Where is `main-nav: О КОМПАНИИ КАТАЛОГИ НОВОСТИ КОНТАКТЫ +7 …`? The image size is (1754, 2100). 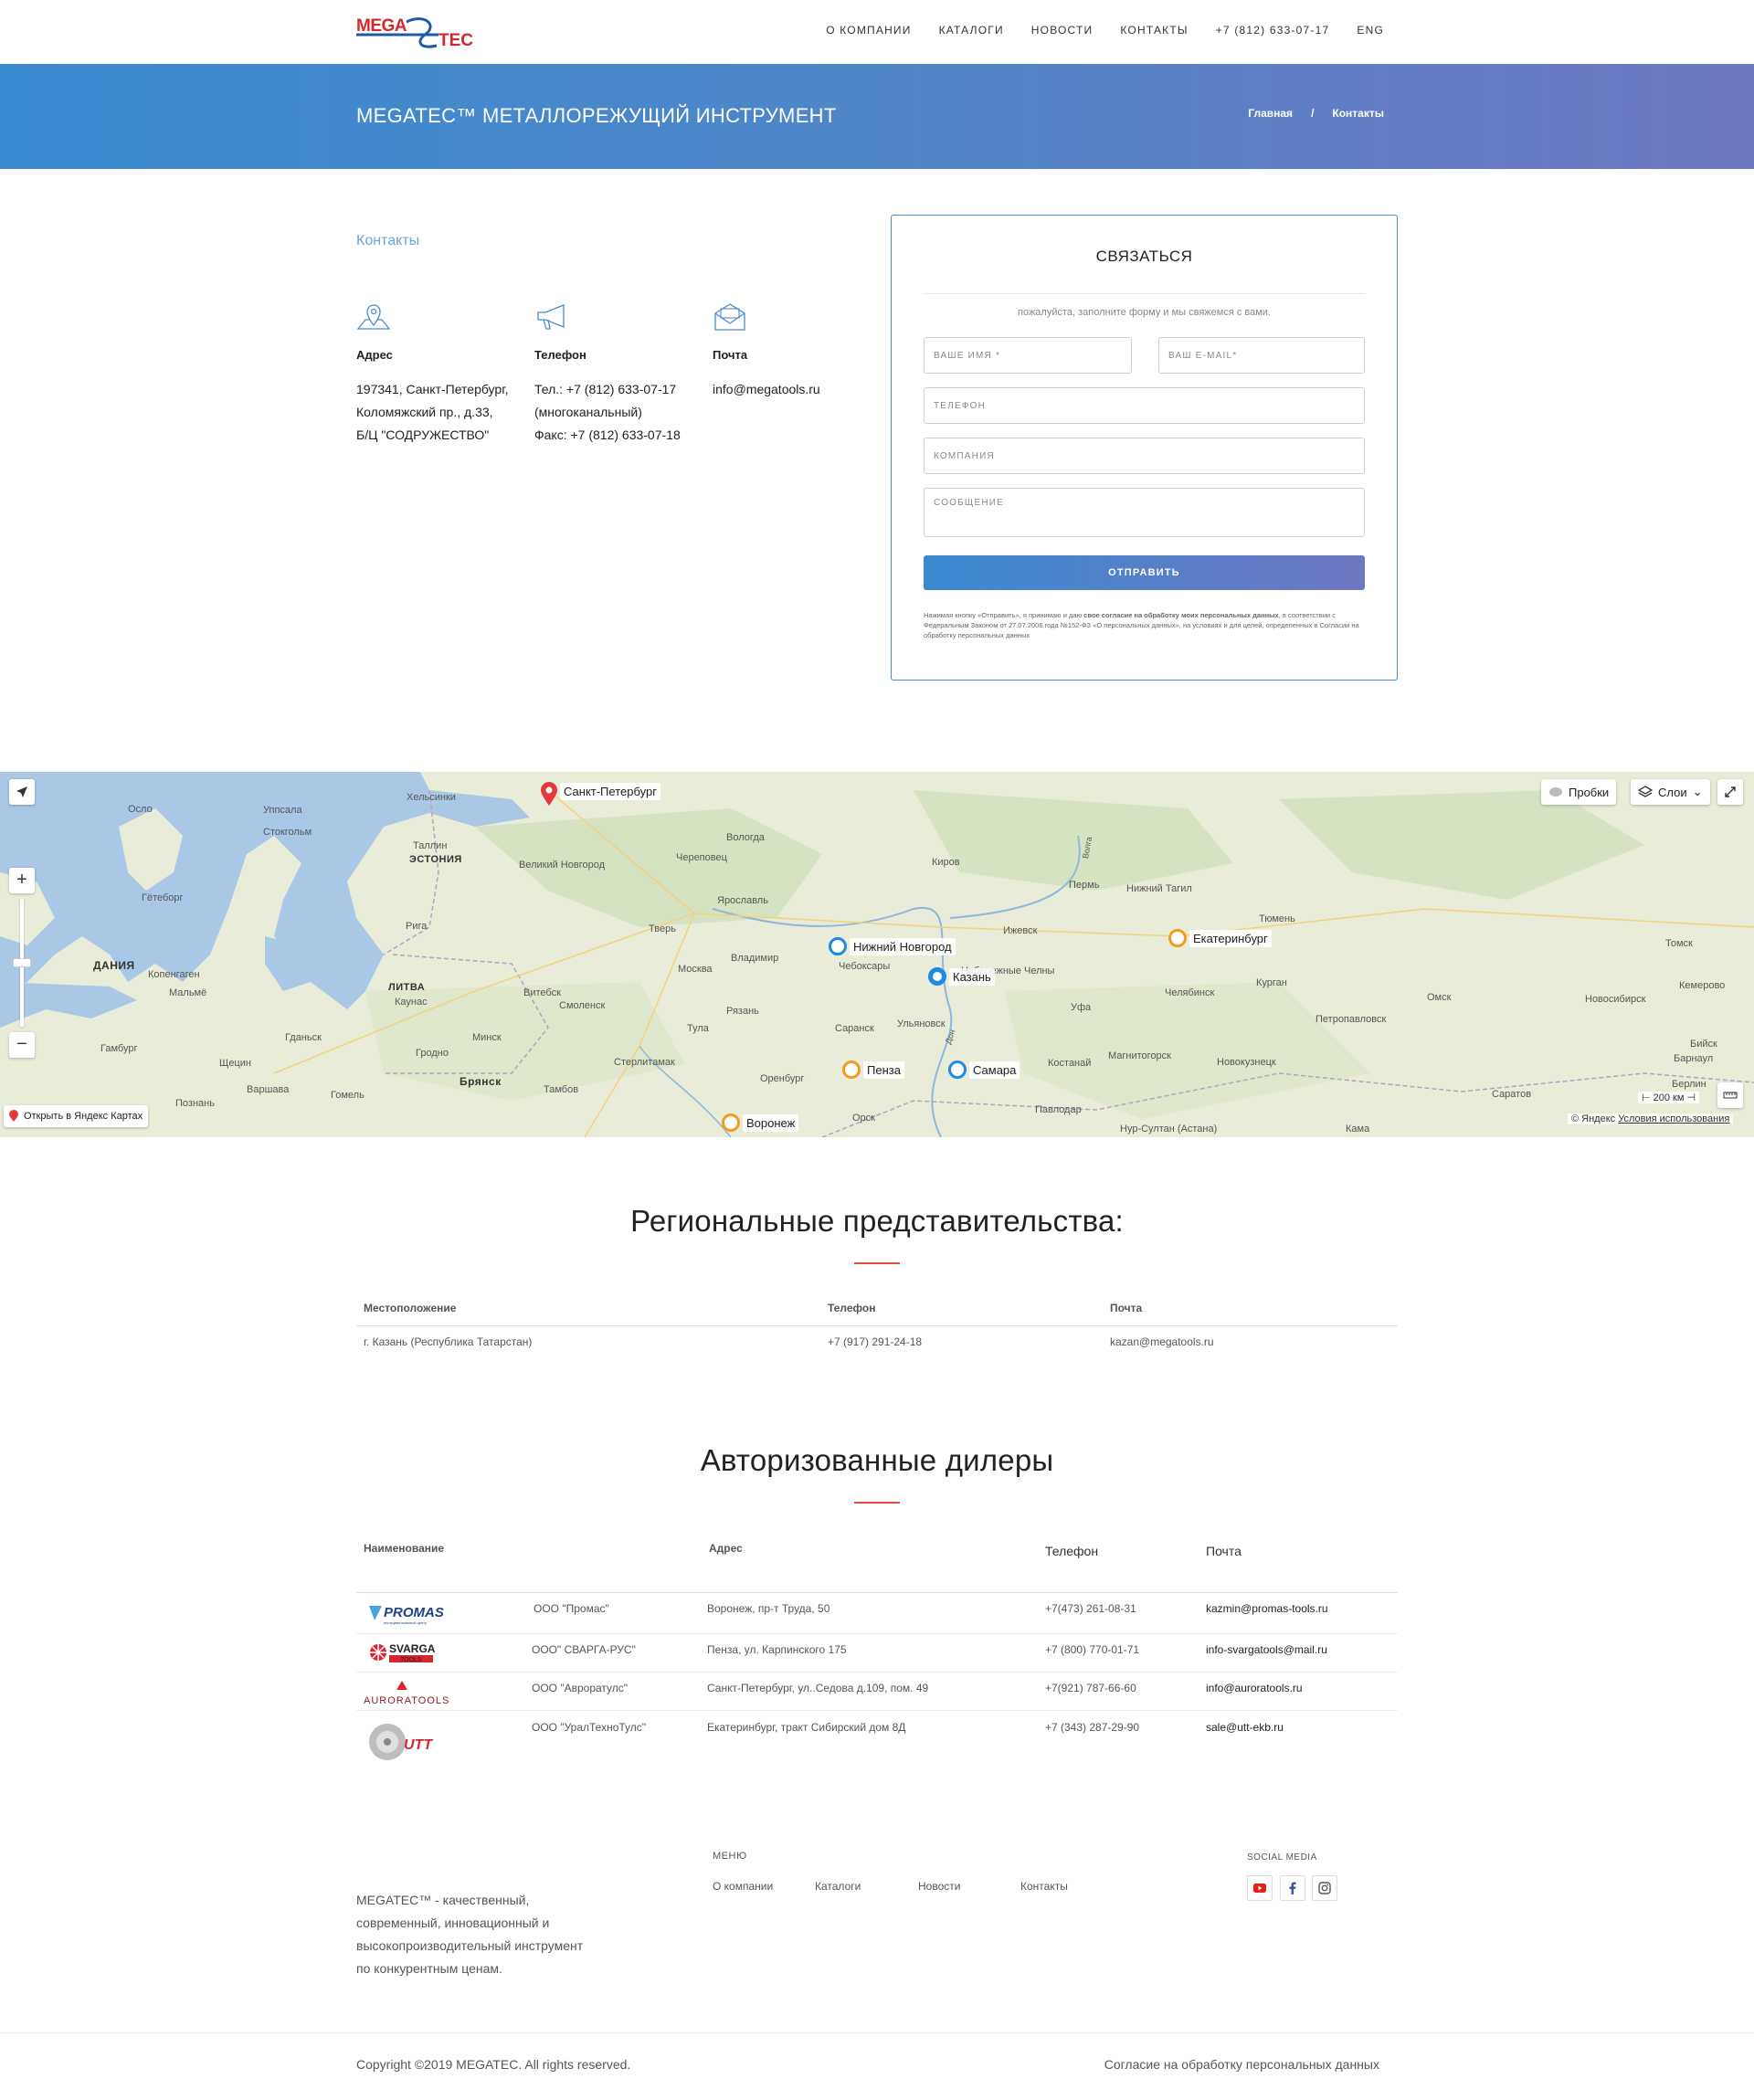
main-nav: О КОМПАНИИ КАТАЛОГИ НОВОСТИ КОНТАКТЫ +7 … is located at coordinates (1105, 31).